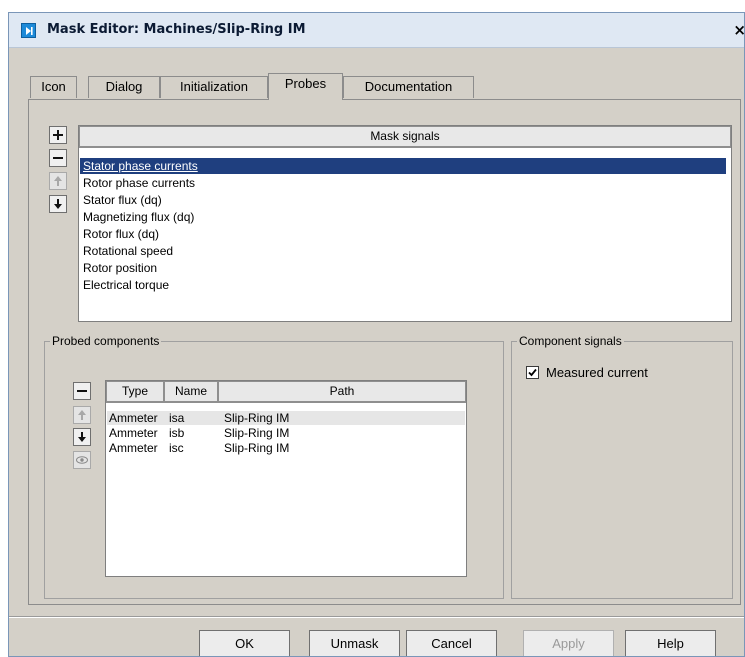 The height and width of the screenshot is (657, 745). What do you see at coordinates (738, 30) in the screenshot?
I see `close-icon: ×` at bounding box center [738, 30].